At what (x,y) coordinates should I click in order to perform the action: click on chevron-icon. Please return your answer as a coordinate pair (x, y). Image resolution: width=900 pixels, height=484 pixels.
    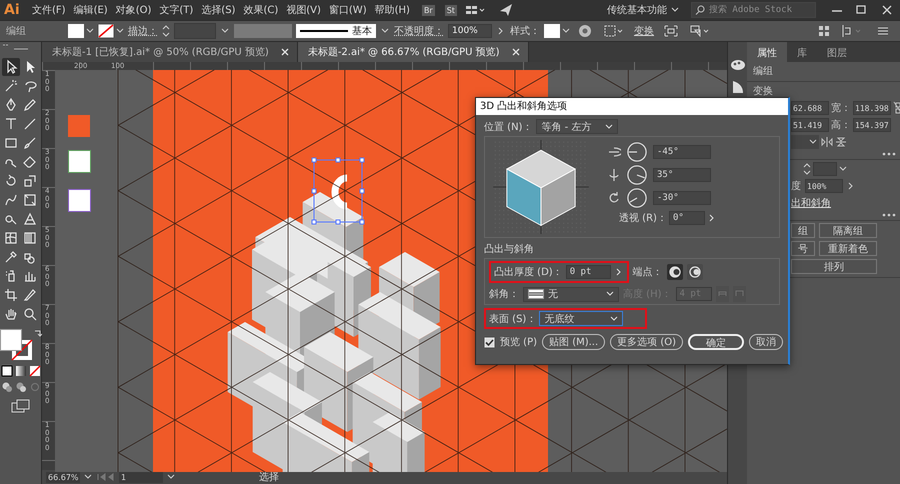
    Looking at the image, I should click on (851, 186).